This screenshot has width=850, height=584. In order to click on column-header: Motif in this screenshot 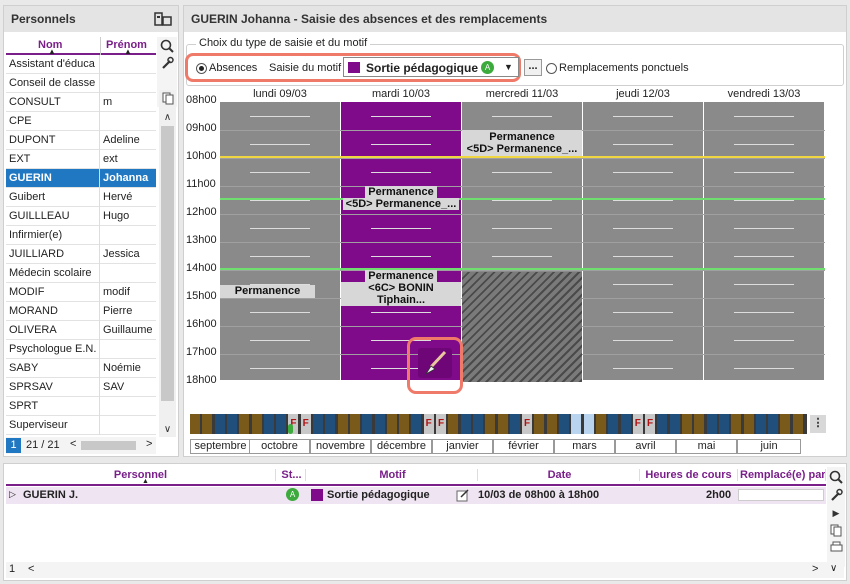, I will do `click(393, 475)`.